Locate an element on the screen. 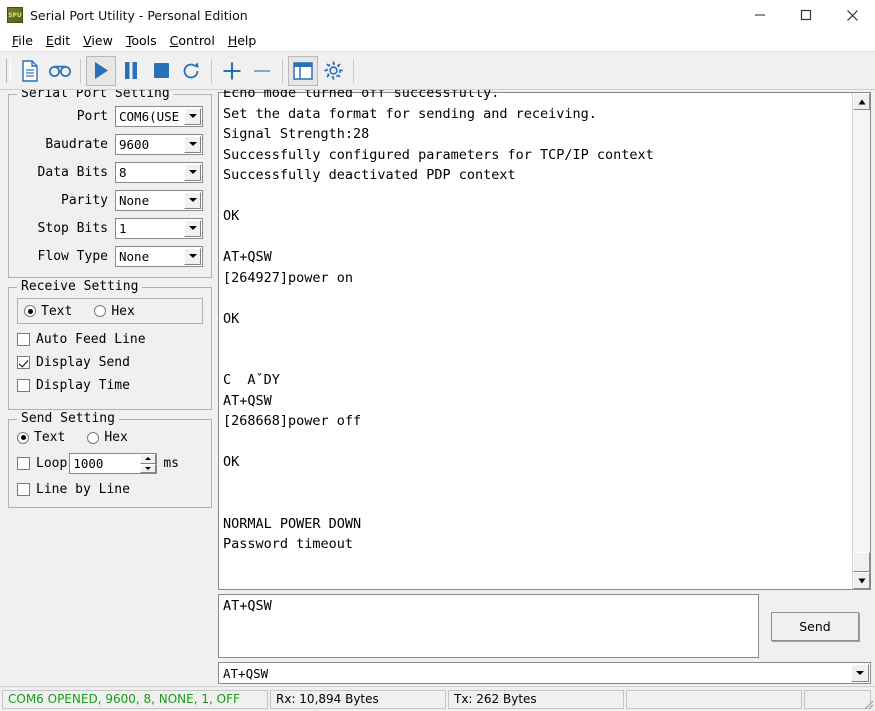 The height and width of the screenshot is (711, 875). menu-control: Control is located at coordinates (193, 40).